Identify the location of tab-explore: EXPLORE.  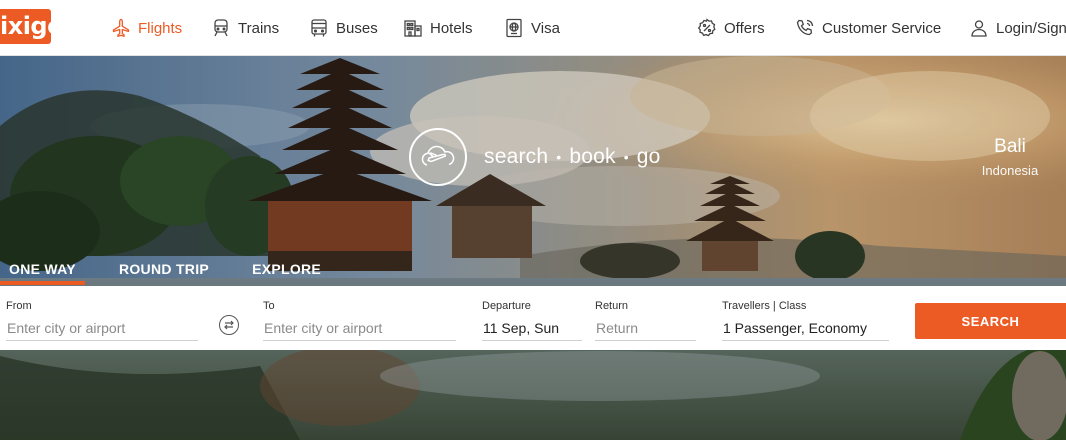
(286, 271).